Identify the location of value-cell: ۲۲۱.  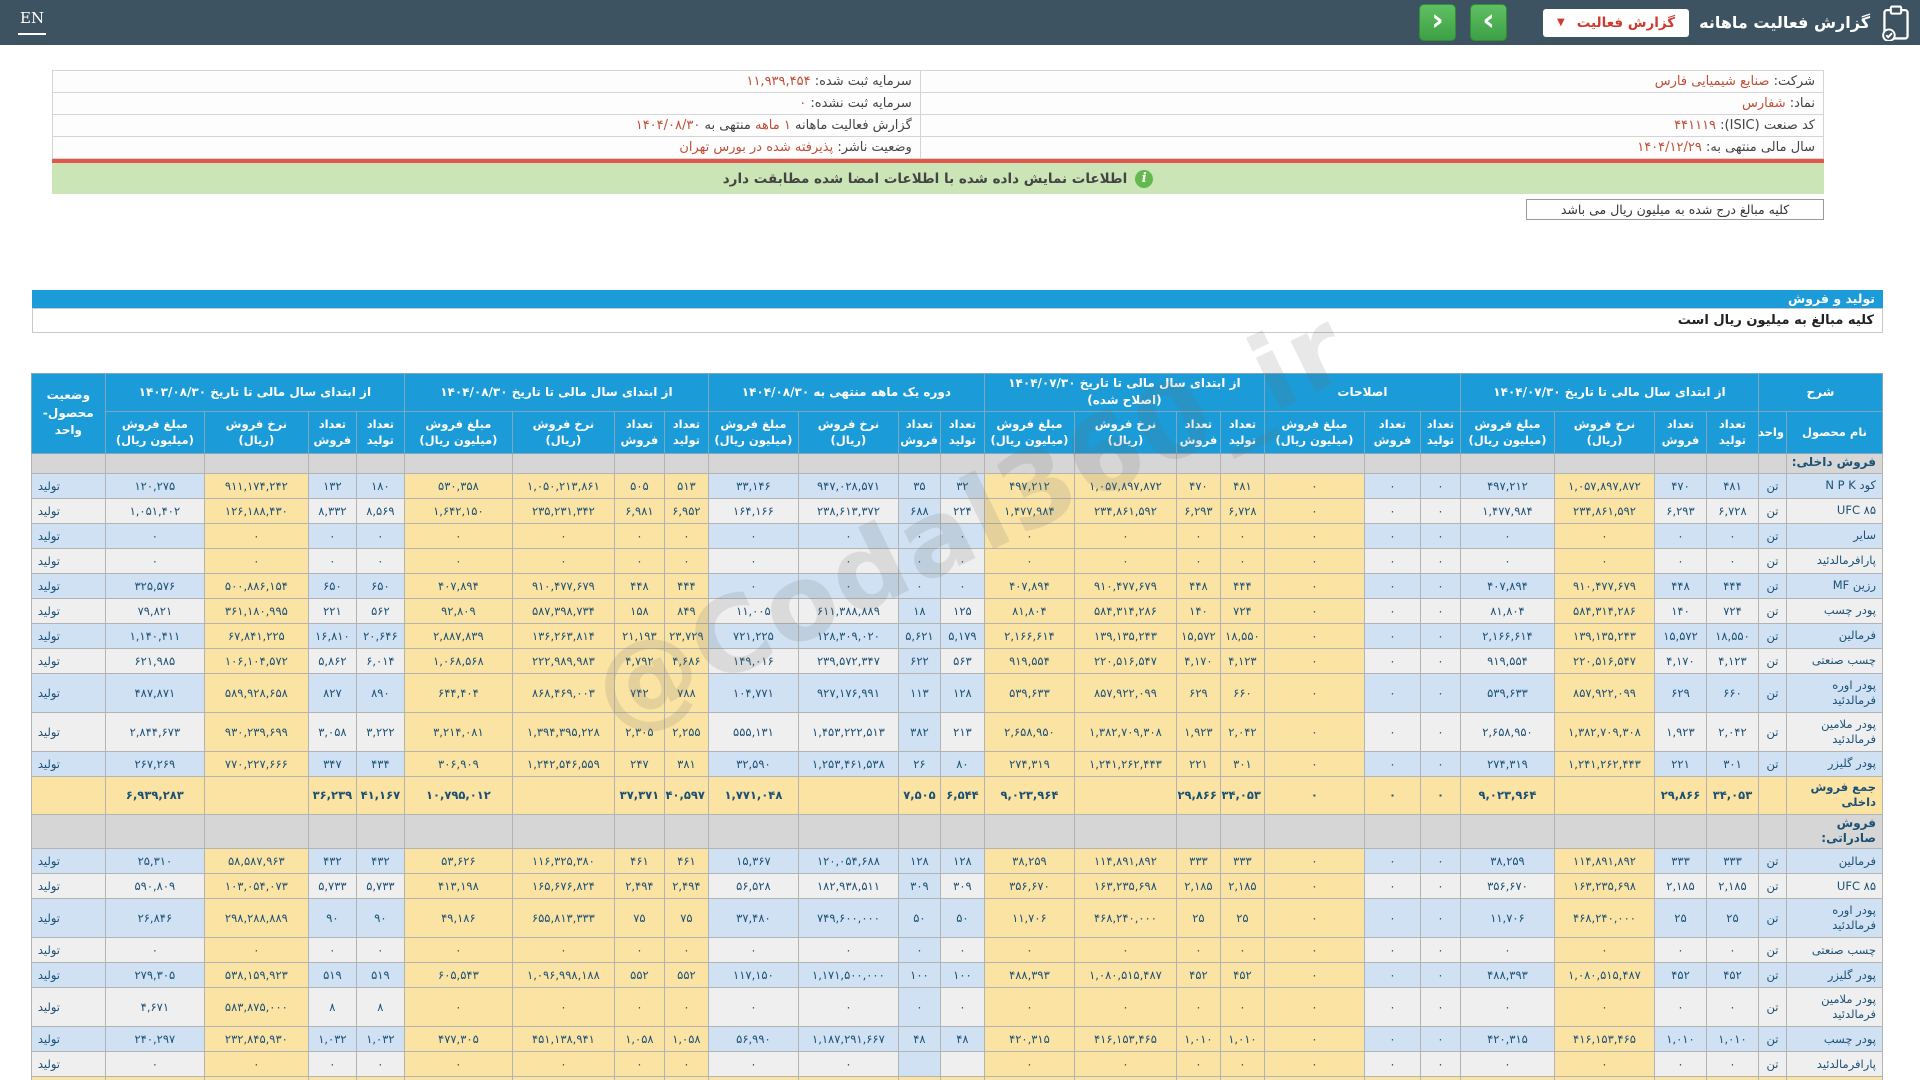
(1680, 763).